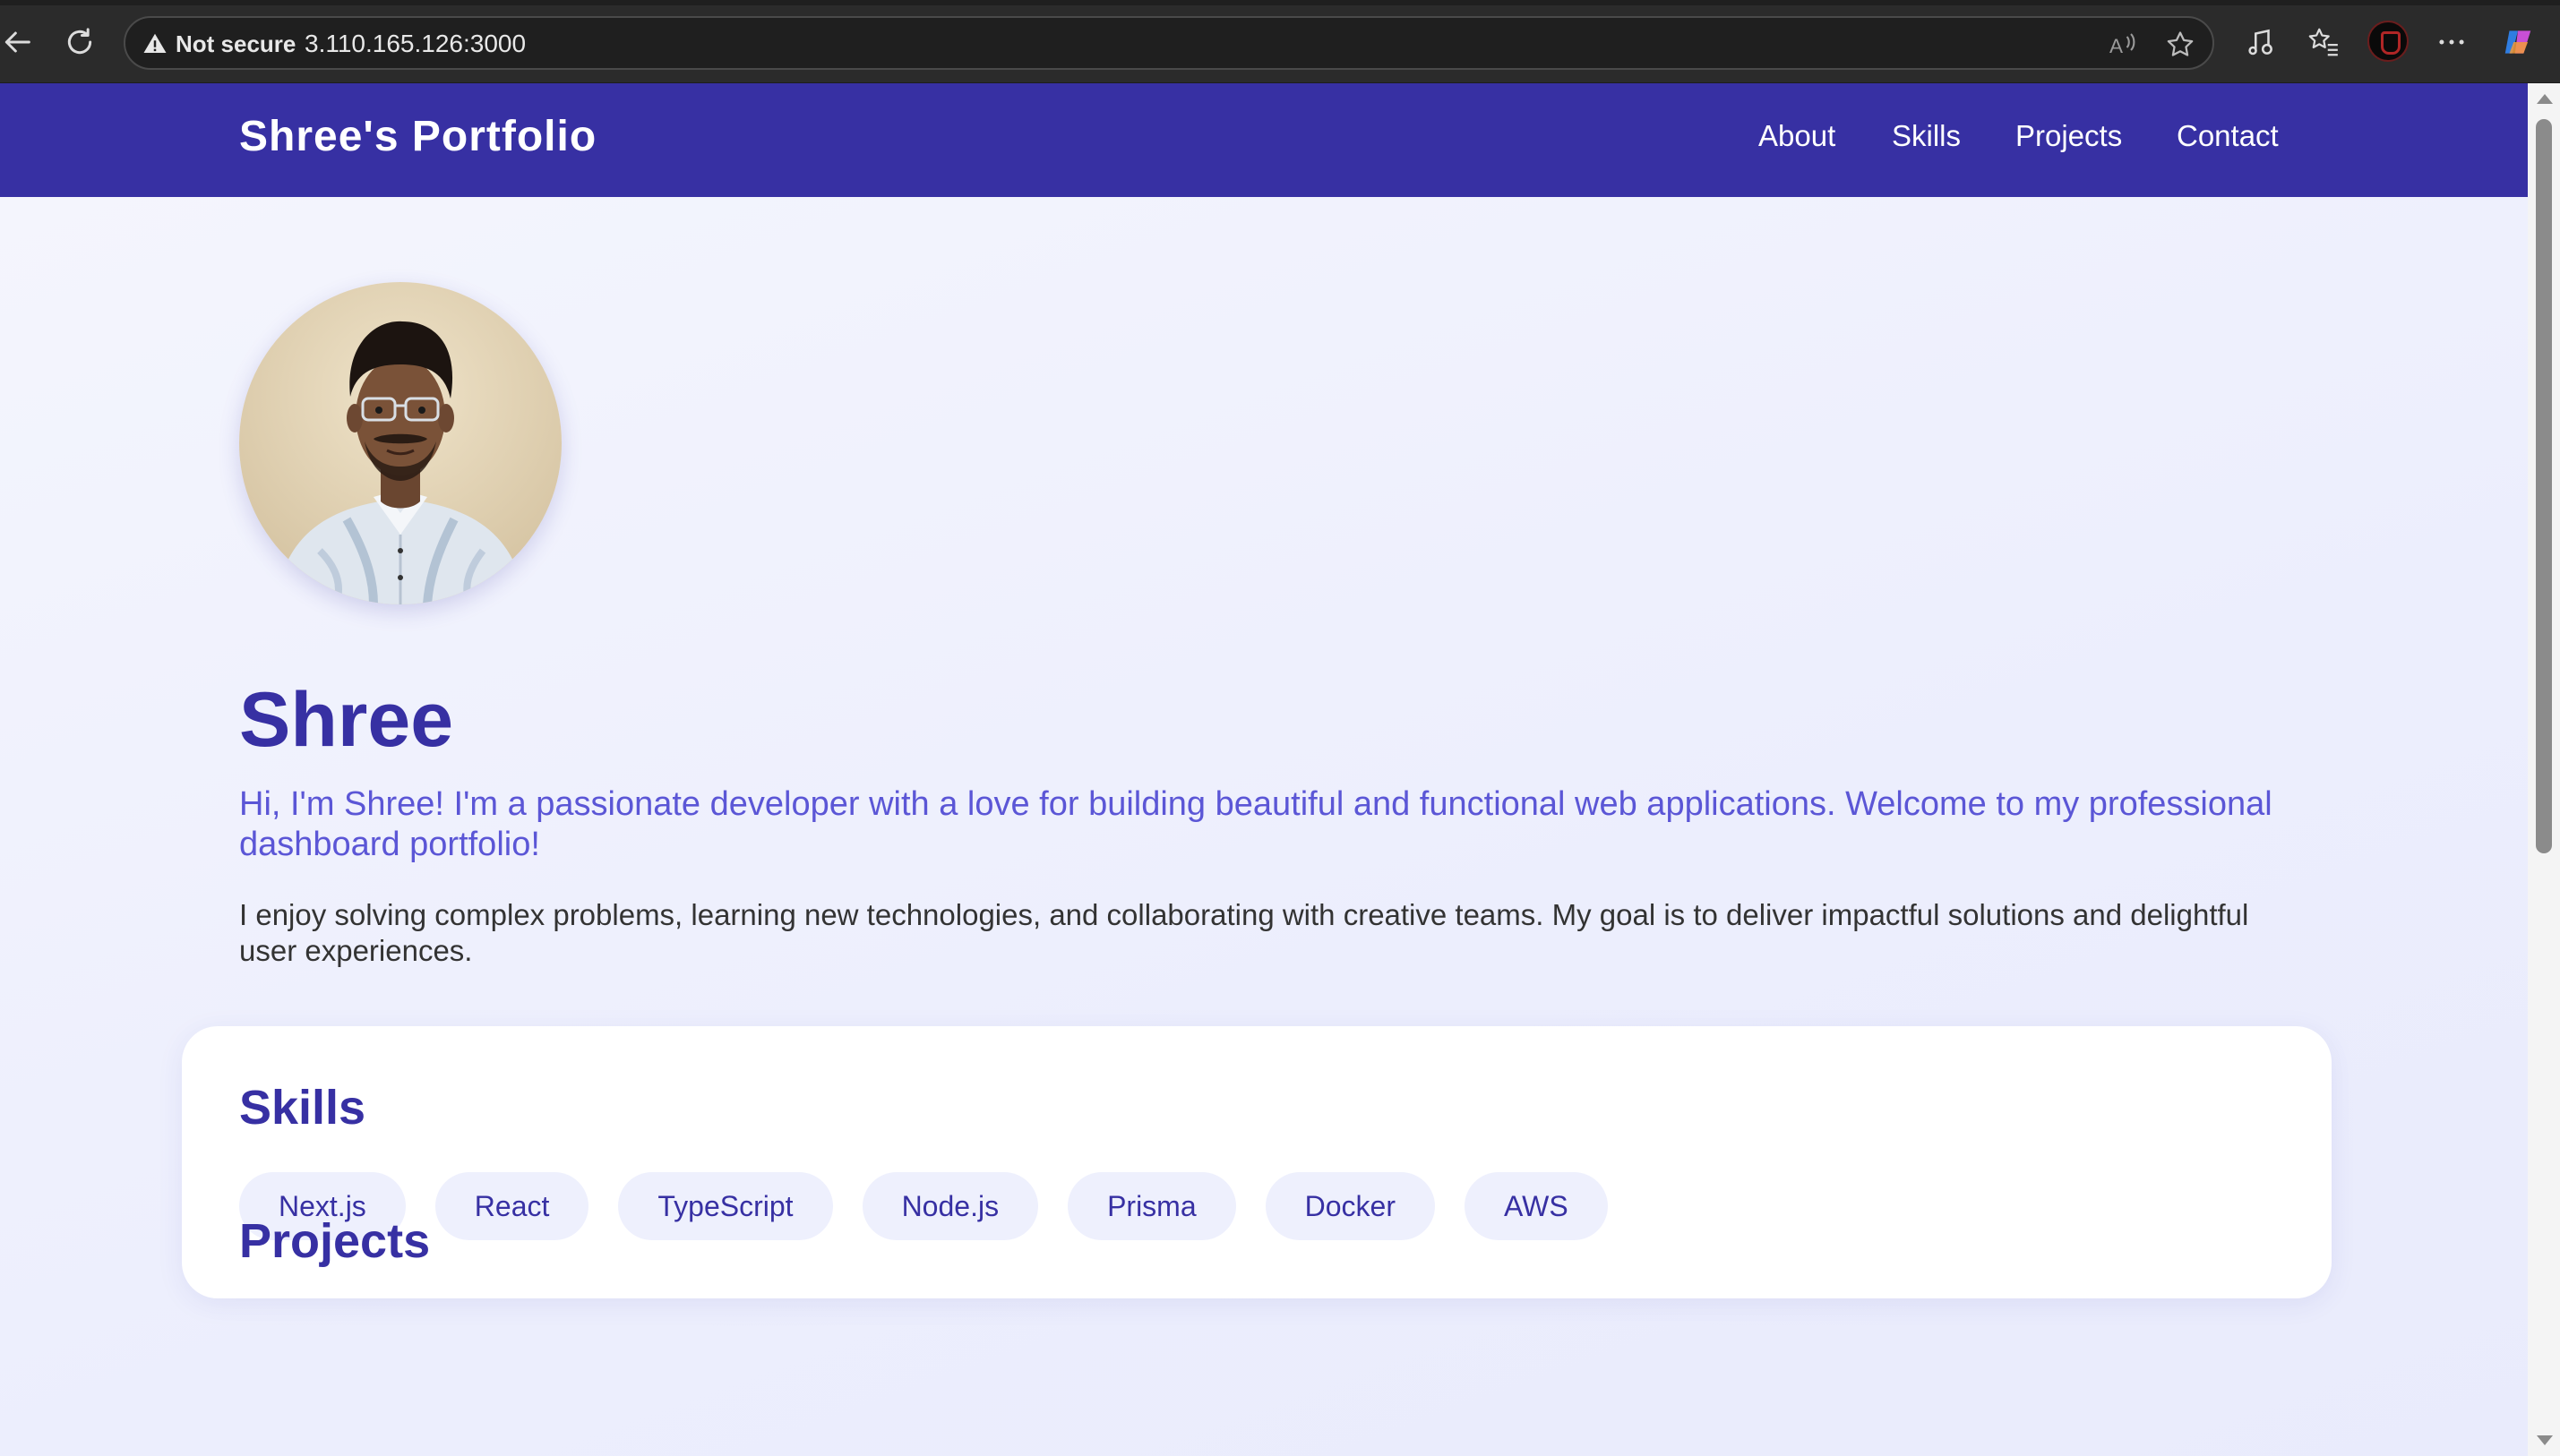 The height and width of the screenshot is (1456, 2560). I want to click on security-status: Not secure, so click(236, 44).